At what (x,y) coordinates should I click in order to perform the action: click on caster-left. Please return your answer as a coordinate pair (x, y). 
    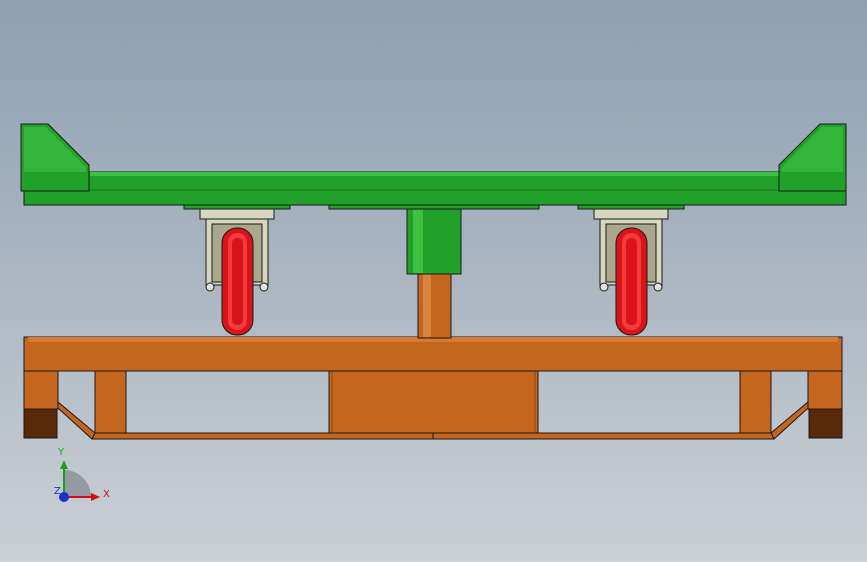
    Looking at the image, I should click on (237, 271).